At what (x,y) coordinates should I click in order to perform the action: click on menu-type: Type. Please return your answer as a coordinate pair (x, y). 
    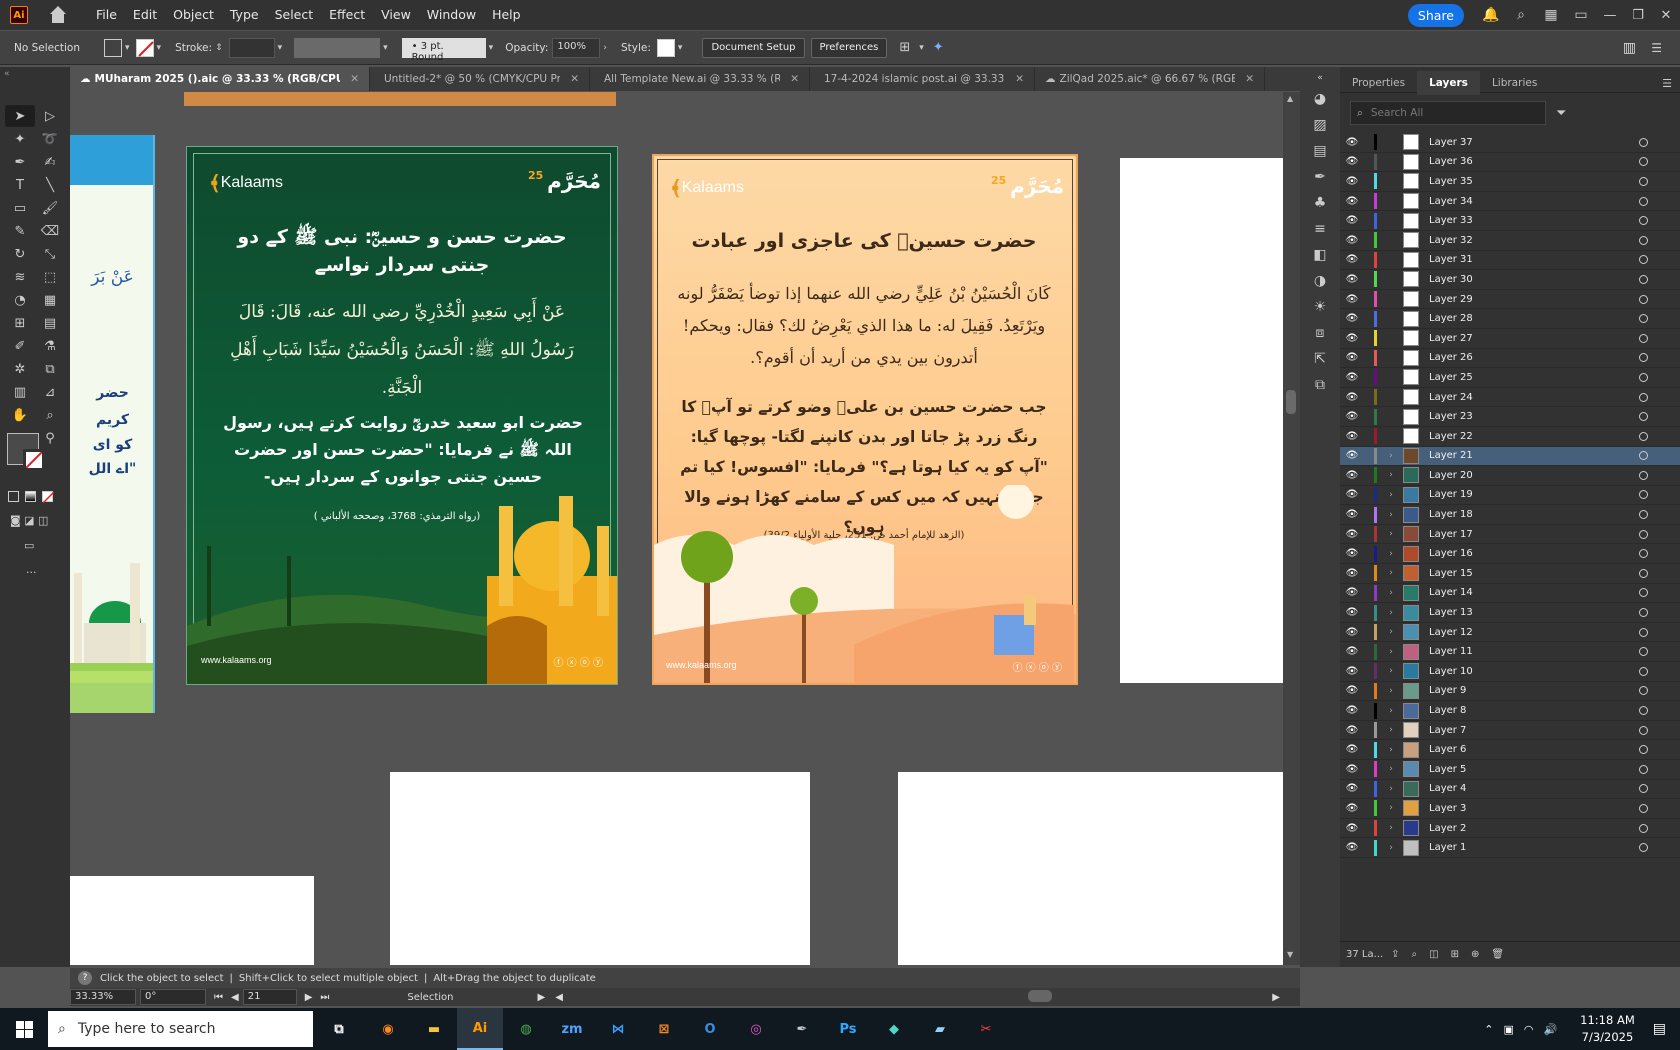
    Looking at the image, I should click on (244, 15).